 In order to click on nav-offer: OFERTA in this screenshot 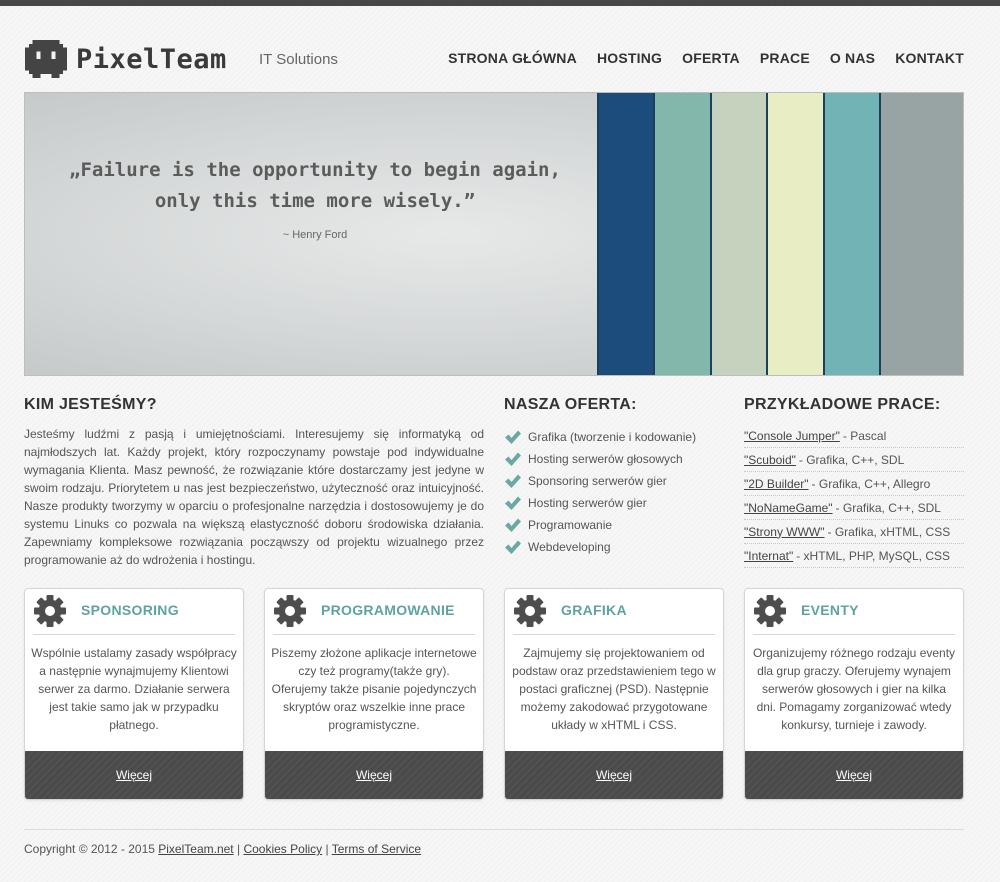, I will do `click(711, 58)`.